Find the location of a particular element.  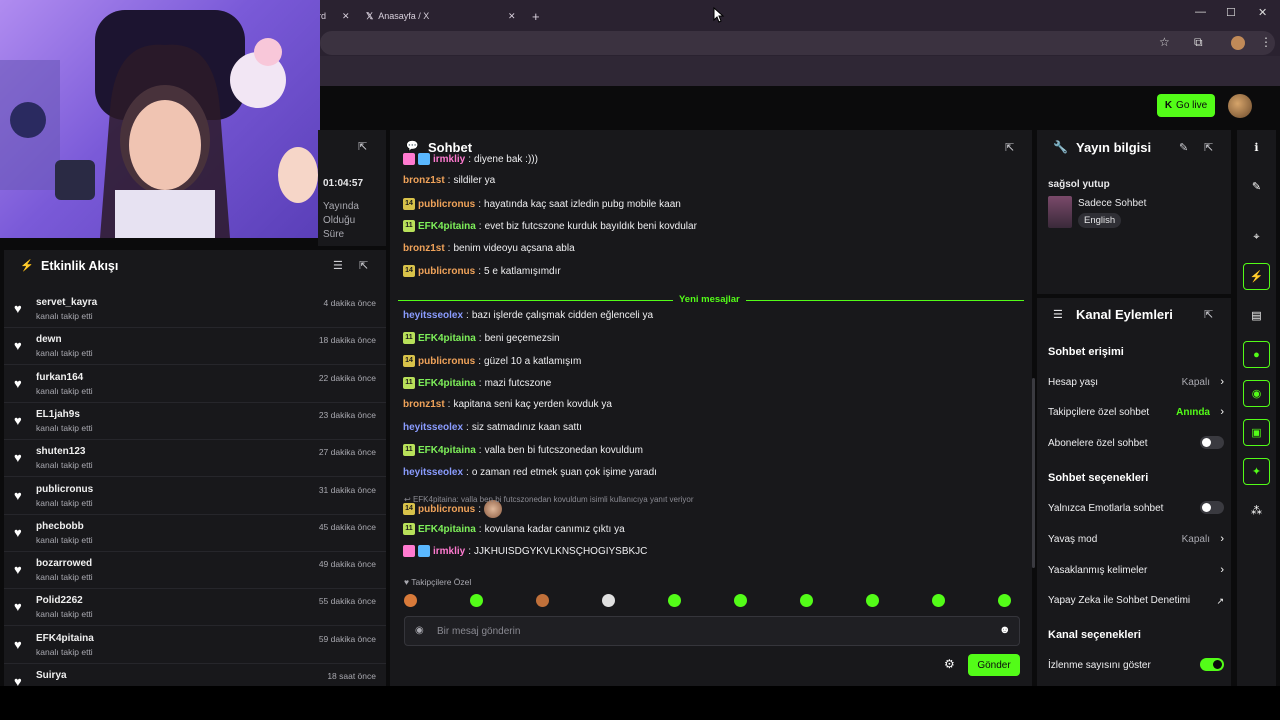

category-name: Sadece Sohbet is located at coordinates (1112, 203).